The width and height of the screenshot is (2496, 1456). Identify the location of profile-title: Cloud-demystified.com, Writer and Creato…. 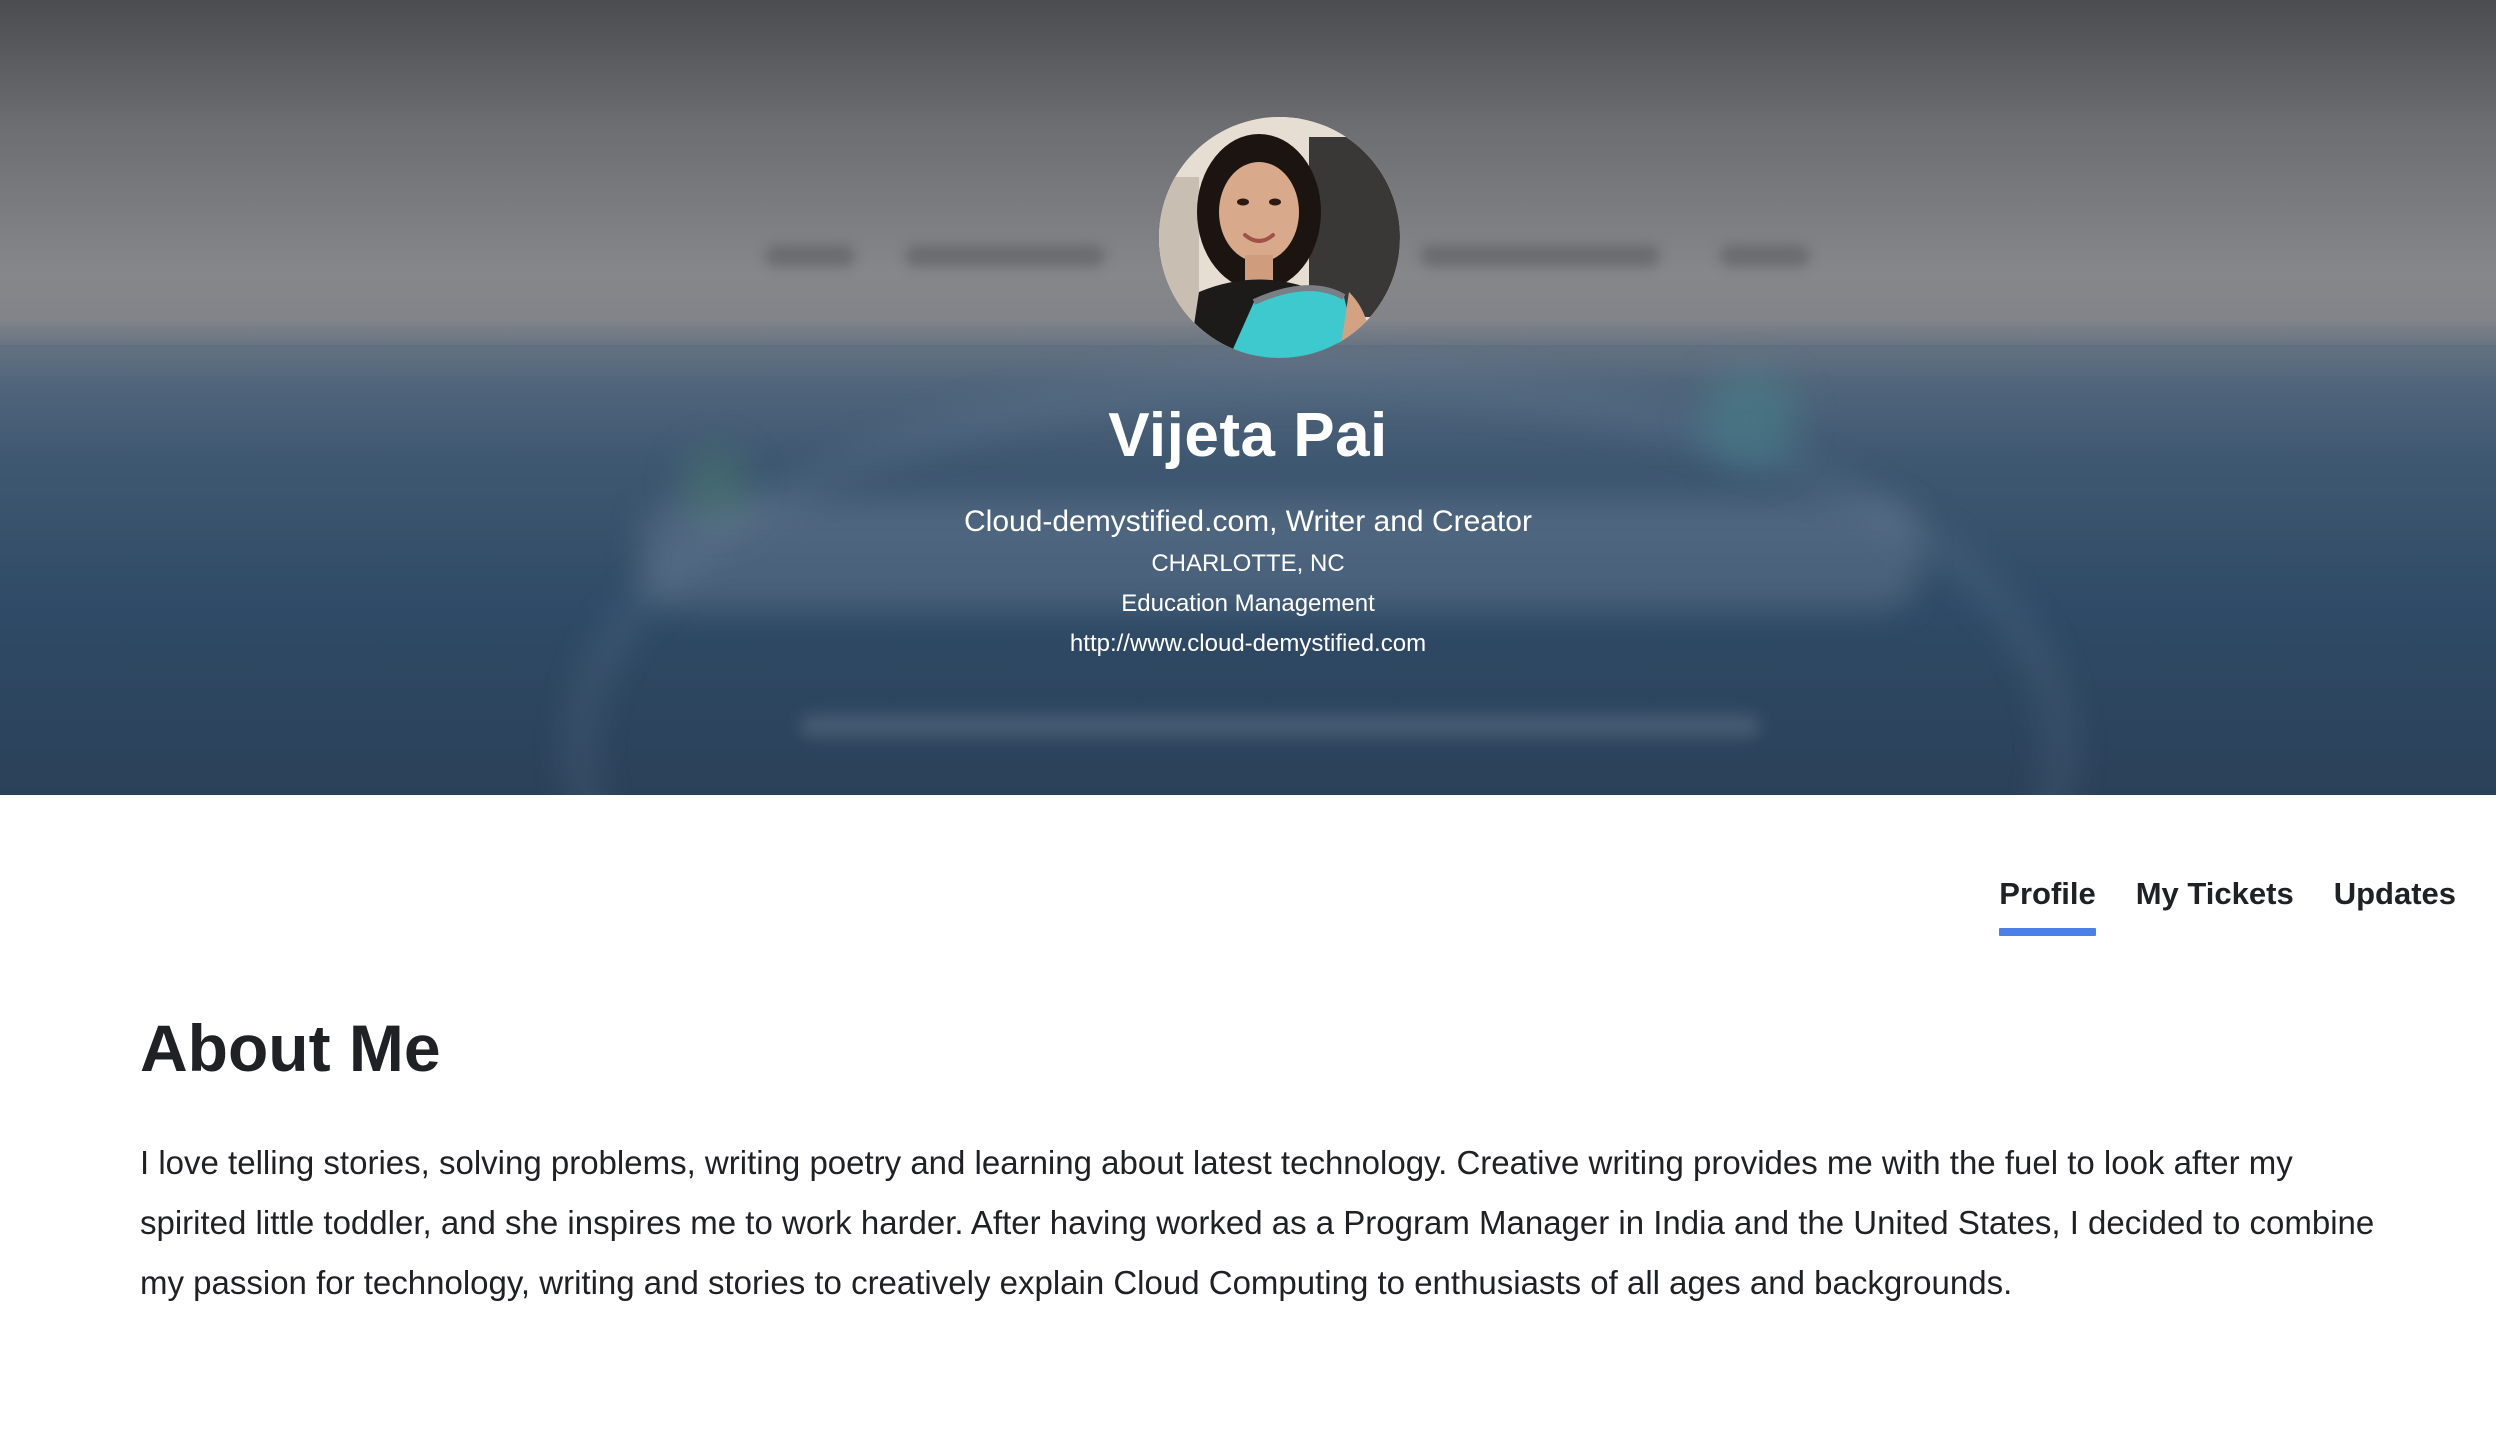
(1248, 521).